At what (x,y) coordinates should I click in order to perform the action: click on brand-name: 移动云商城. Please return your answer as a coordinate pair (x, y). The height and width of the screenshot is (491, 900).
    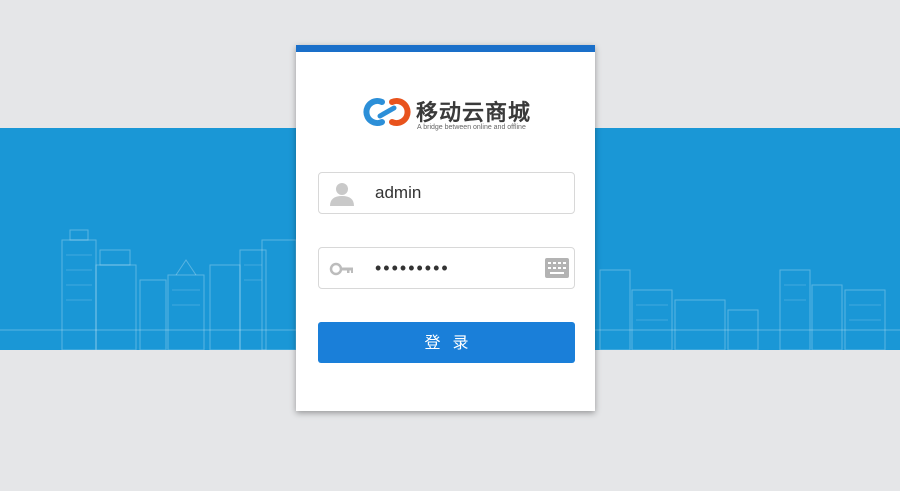
    Looking at the image, I should click on (474, 113).